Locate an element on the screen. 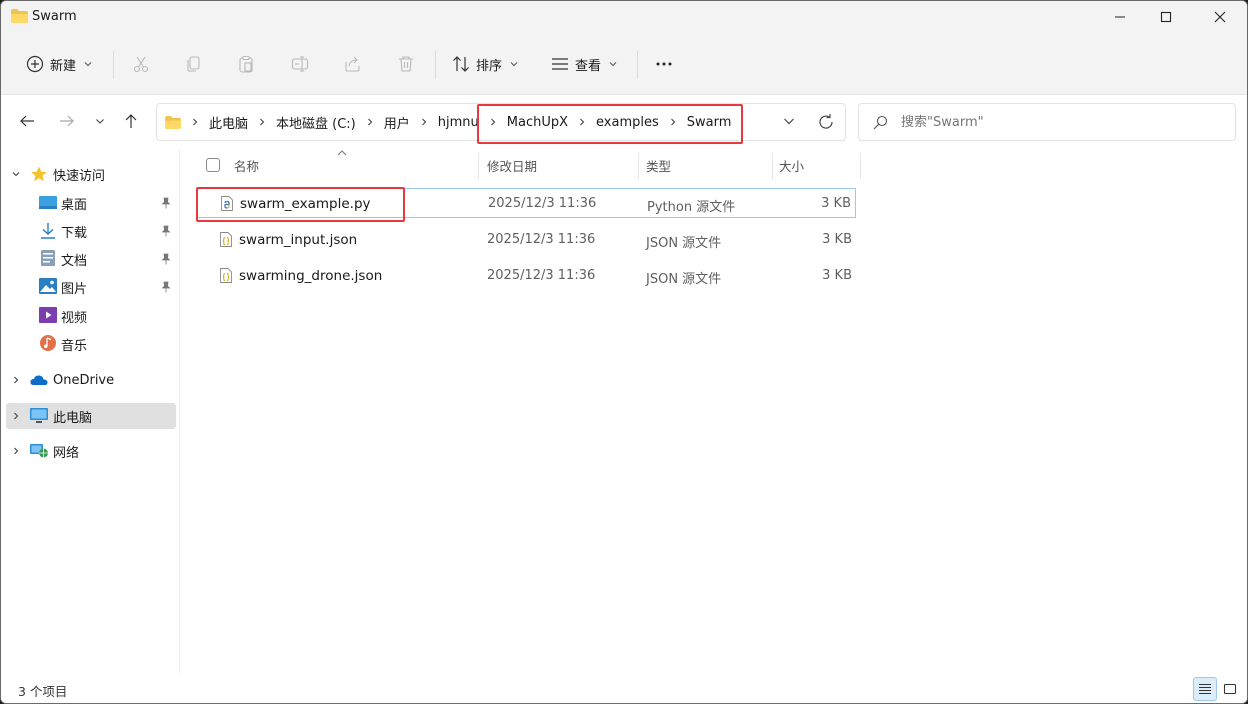 Image resolution: width=1248 pixels, height=704 pixels. computer-icon is located at coordinates (39, 415).